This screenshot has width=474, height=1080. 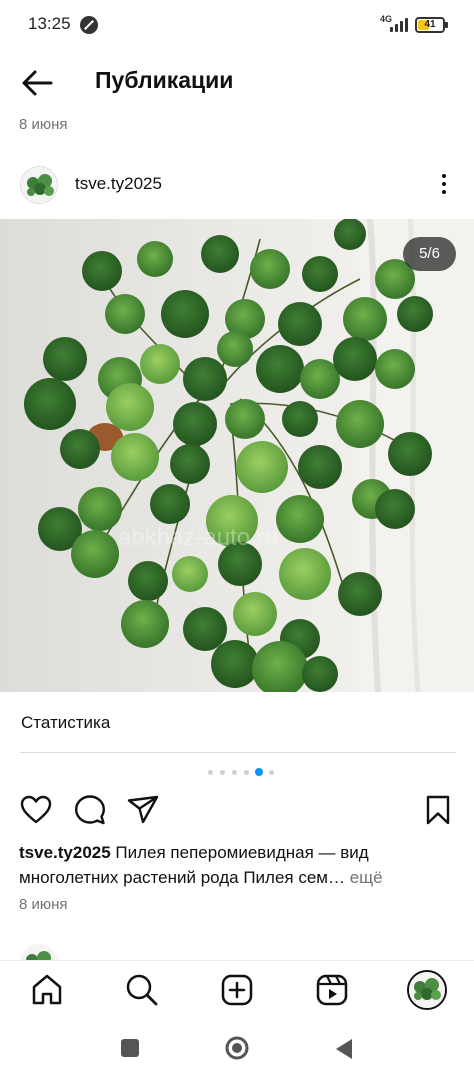 I want to click on photo-counter: 5/6, so click(x=429, y=254).